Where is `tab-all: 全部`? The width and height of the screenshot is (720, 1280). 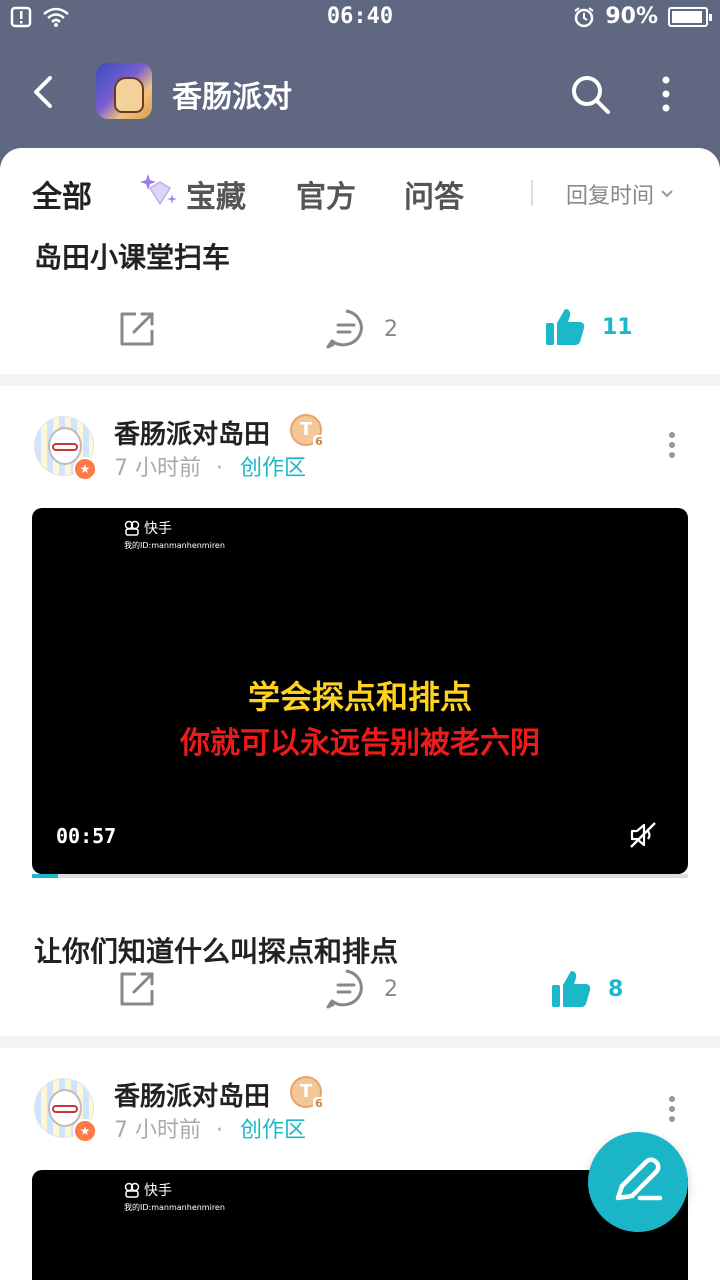
tab-all: 全部 is located at coordinates (62, 194).